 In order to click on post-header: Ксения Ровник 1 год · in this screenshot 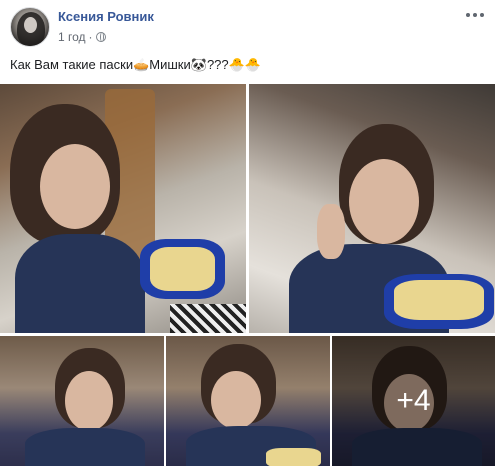, I will do `click(247, 24)`.